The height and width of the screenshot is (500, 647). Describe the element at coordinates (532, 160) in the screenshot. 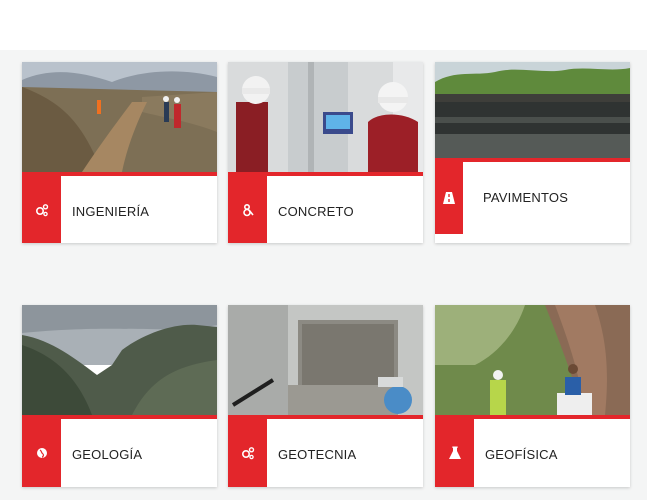

I see `card-divider` at that location.